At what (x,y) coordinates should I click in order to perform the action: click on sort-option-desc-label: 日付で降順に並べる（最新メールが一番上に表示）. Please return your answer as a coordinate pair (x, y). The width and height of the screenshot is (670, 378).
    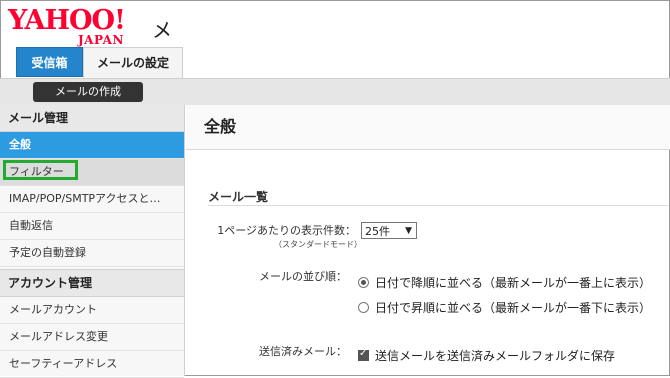
    Looking at the image, I should click on (513, 283).